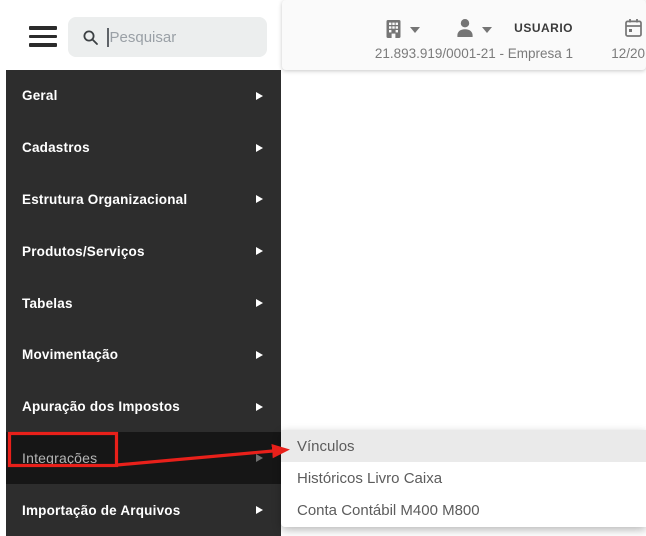  I want to click on search-placeholder: Pesquisar, so click(143, 37).